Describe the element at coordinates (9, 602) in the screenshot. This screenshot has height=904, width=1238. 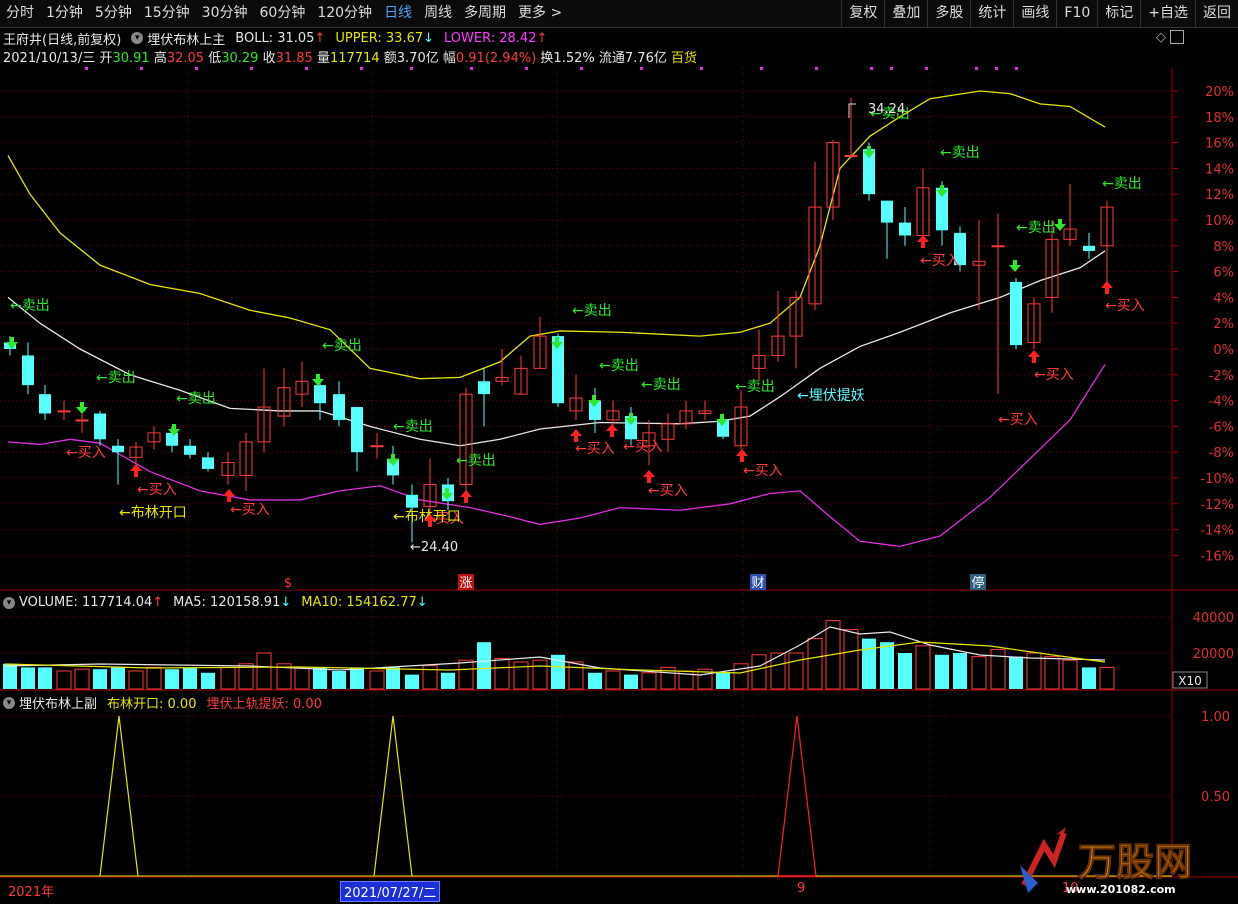
I see `volume-menu-icon: ▾` at that location.